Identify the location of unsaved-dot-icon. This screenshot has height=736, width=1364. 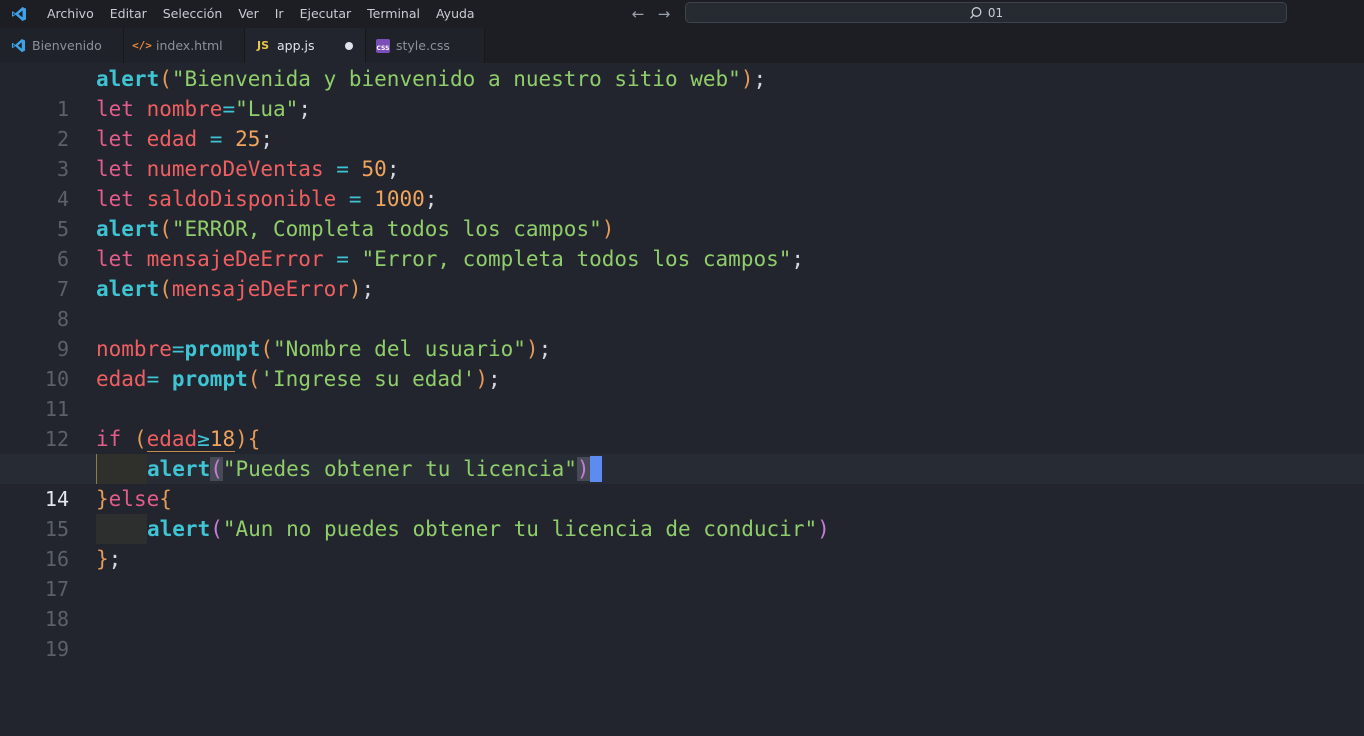
(349, 46).